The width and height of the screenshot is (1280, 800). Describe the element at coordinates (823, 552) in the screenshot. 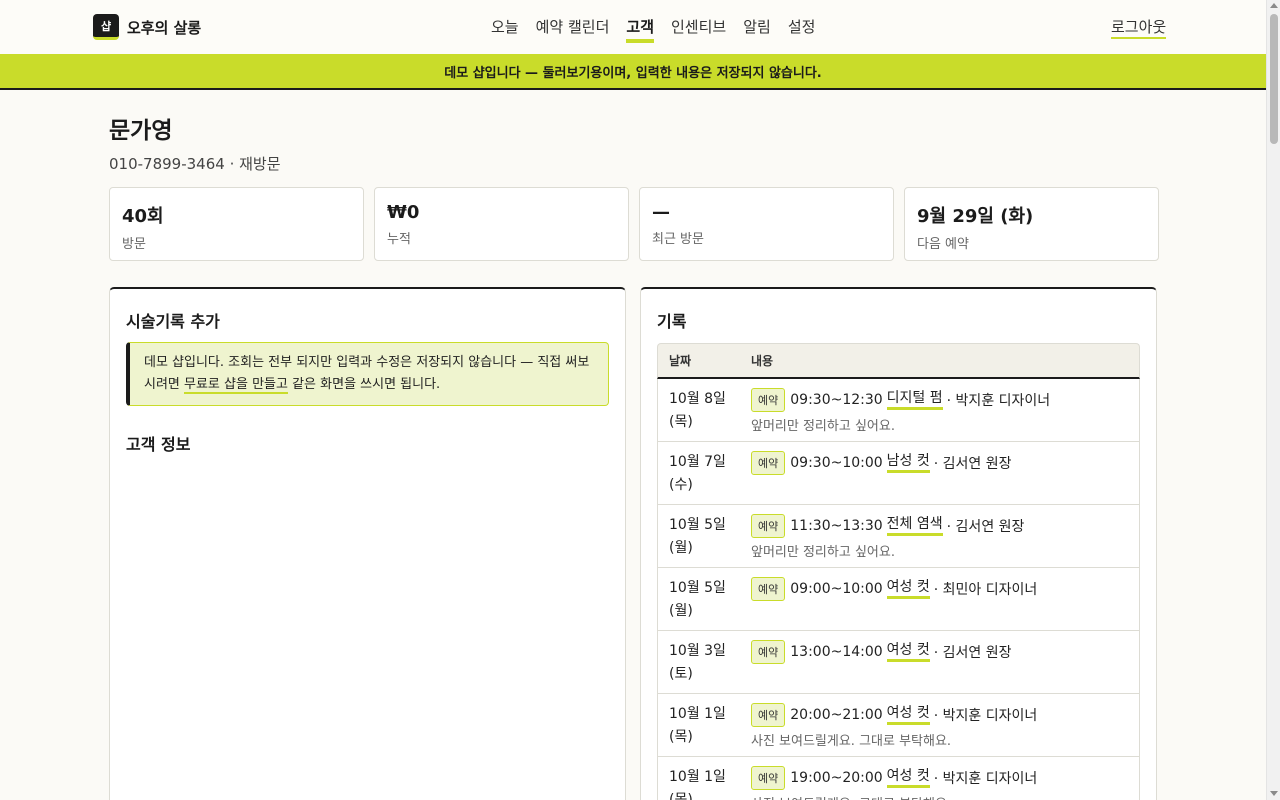

I see `row-memo: 앞머리만 정리하고 싶어요.` at that location.